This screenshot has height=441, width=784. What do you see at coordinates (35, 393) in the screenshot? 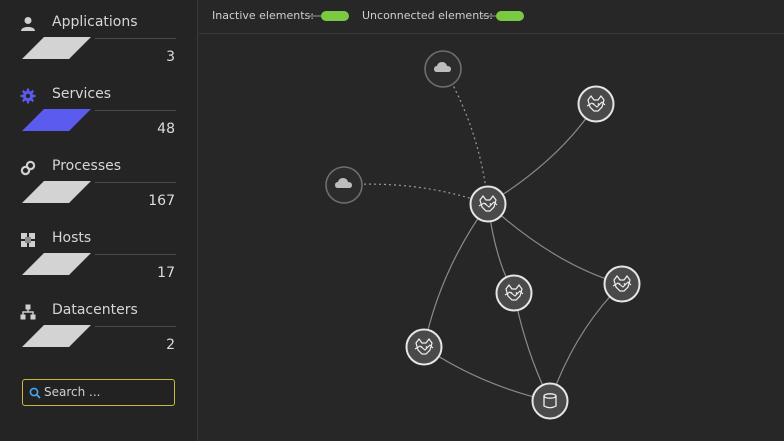
I see `search-icon` at bounding box center [35, 393].